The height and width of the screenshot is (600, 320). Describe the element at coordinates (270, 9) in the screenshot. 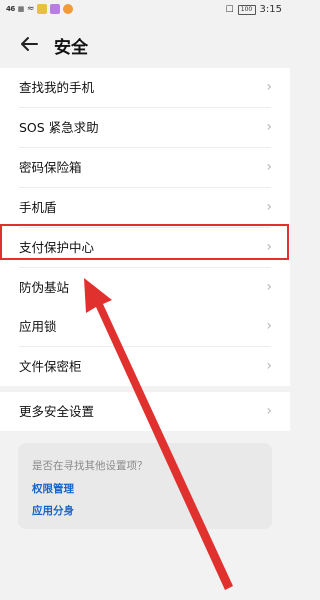

I see `clock: 3:15` at that location.